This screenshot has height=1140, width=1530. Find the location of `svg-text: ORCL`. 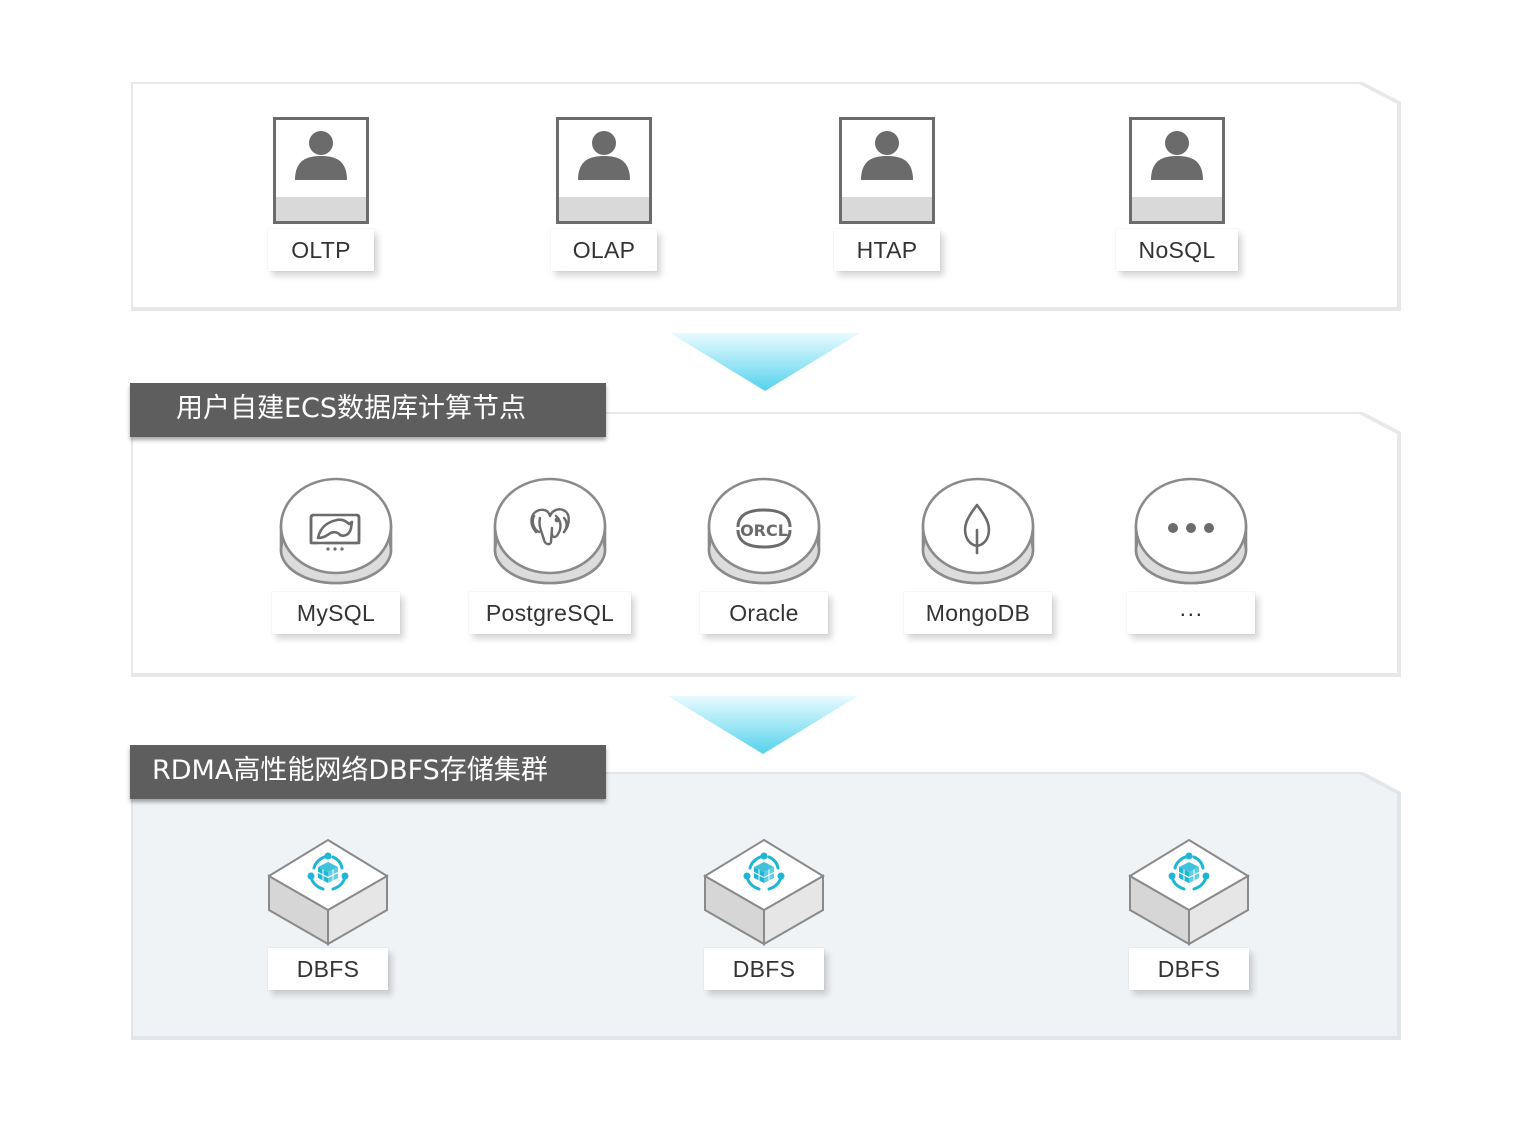

svg-text: ORCL is located at coordinates (764, 530).